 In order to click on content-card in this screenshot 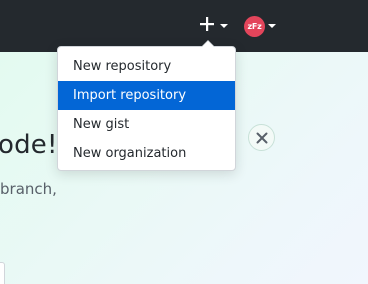, I will do `click(2, 273)`.